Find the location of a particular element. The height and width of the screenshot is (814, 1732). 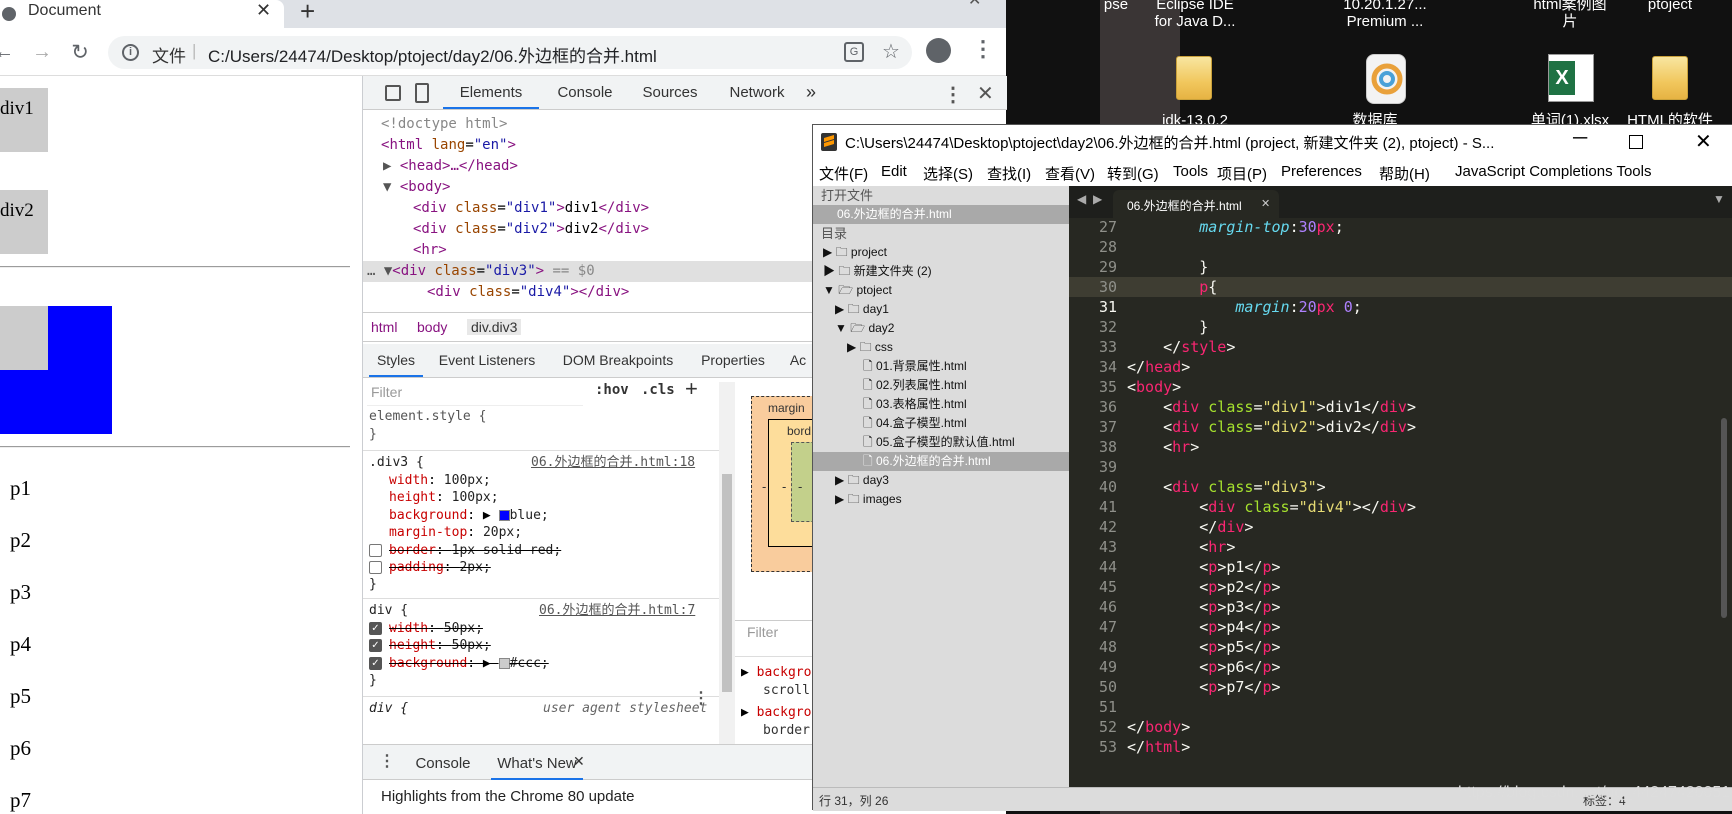

tab-dropdown-icon: ▼ is located at coordinates (1719, 199).